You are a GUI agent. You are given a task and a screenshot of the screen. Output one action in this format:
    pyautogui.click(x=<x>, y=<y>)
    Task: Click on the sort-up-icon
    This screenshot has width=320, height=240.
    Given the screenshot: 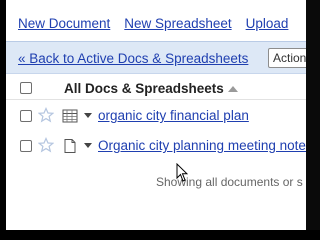 What is the action you would take?
    pyautogui.click(x=233, y=89)
    